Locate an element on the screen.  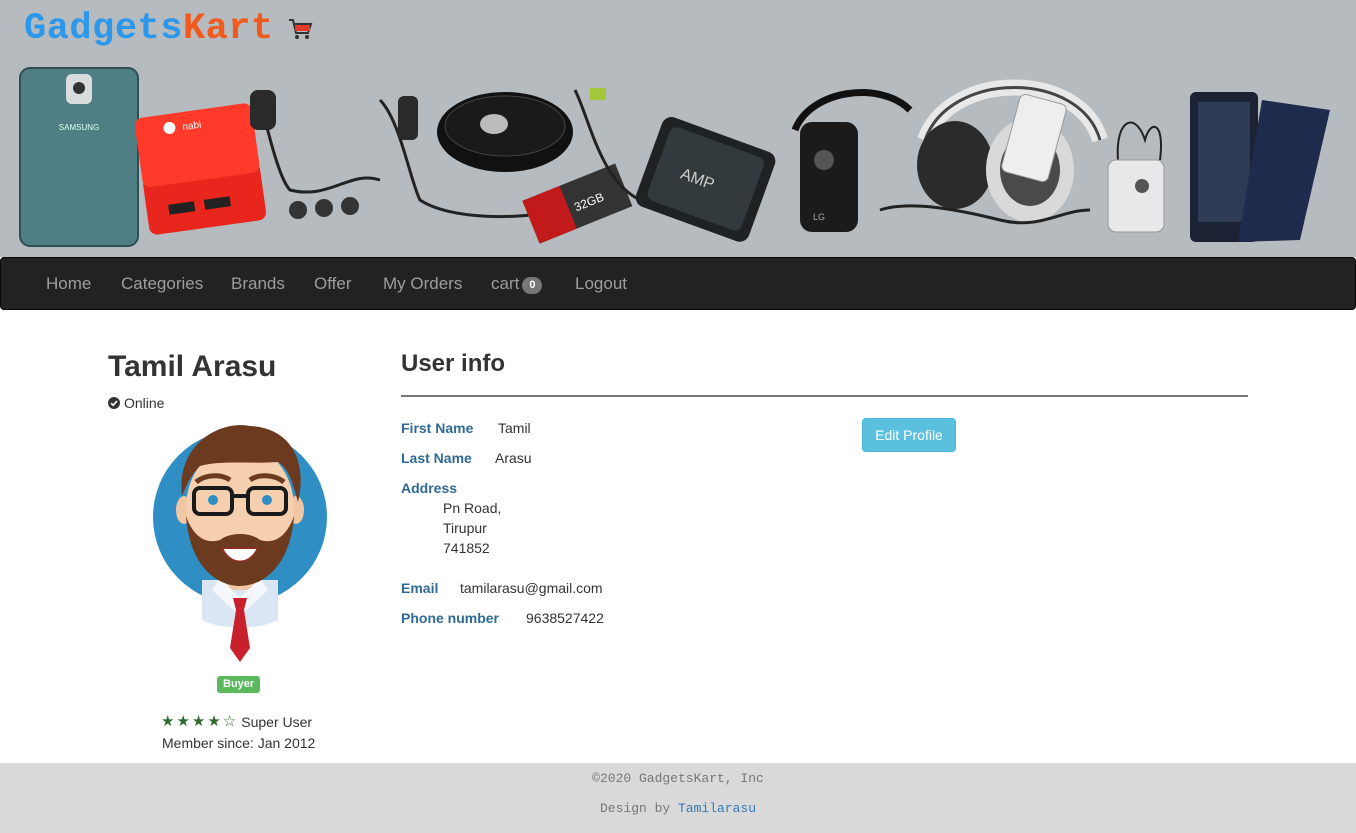
edit-profile-button: Edit Profile is located at coordinates (909, 435).